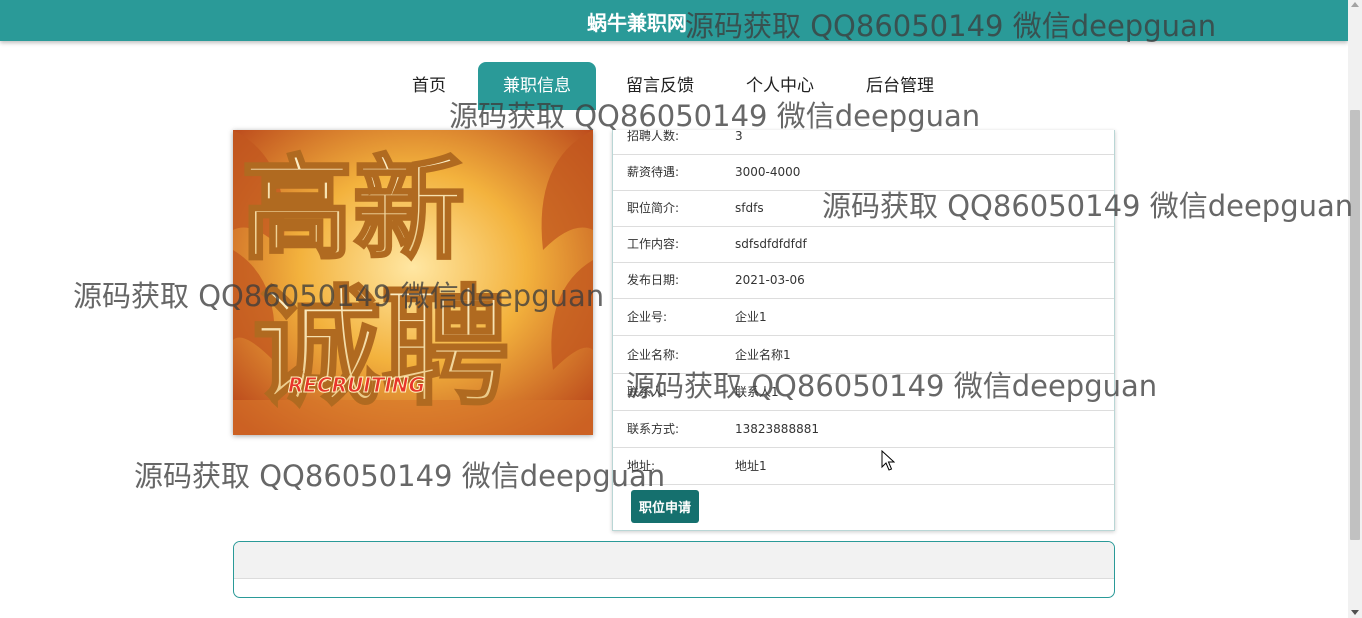 The height and width of the screenshot is (618, 1362). What do you see at coordinates (768, 172) in the screenshot?
I see `detail-value: 3000-4000` at bounding box center [768, 172].